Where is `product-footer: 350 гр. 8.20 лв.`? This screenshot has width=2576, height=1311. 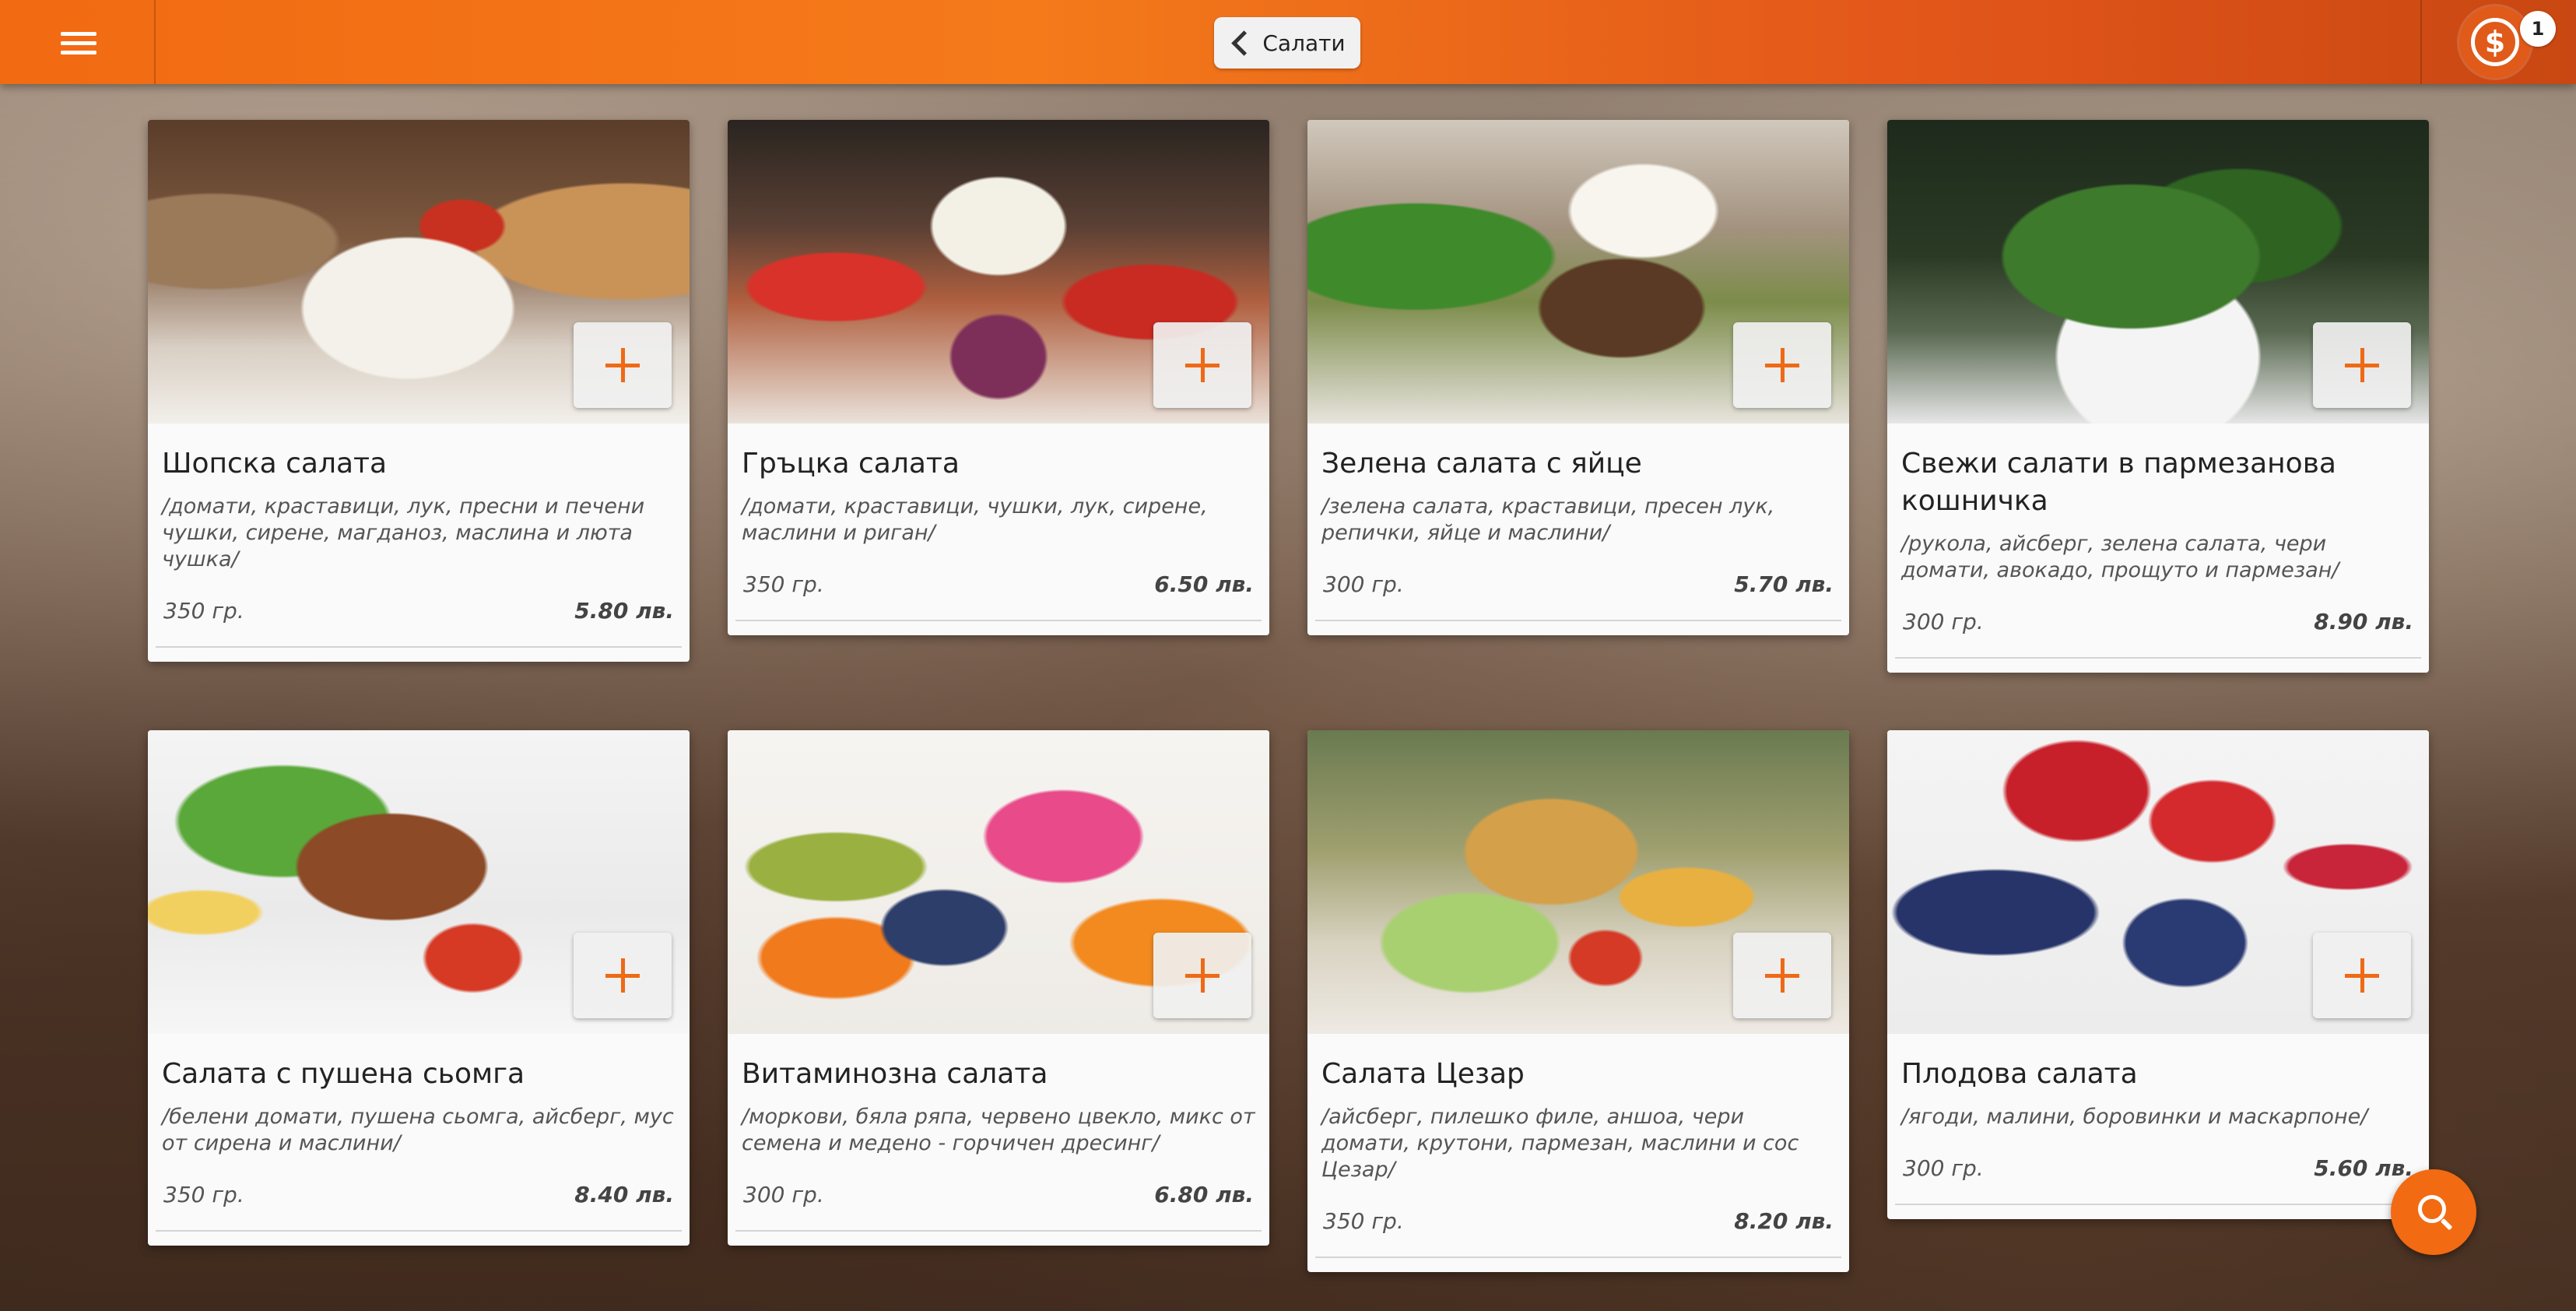 product-footer: 350 гр. 8.20 лв. is located at coordinates (1578, 1230).